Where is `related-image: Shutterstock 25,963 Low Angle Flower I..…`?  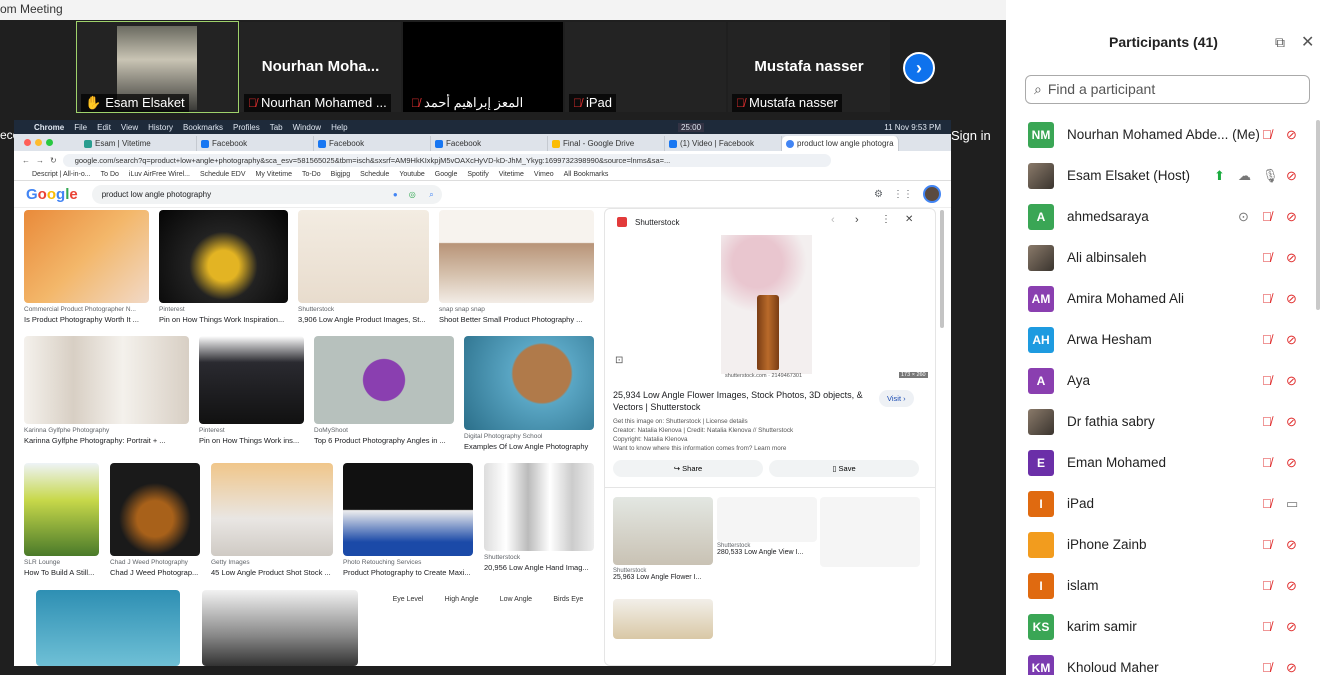
related-image: Shutterstock 25,963 Low Angle Flower I..… is located at coordinates (663, 539).